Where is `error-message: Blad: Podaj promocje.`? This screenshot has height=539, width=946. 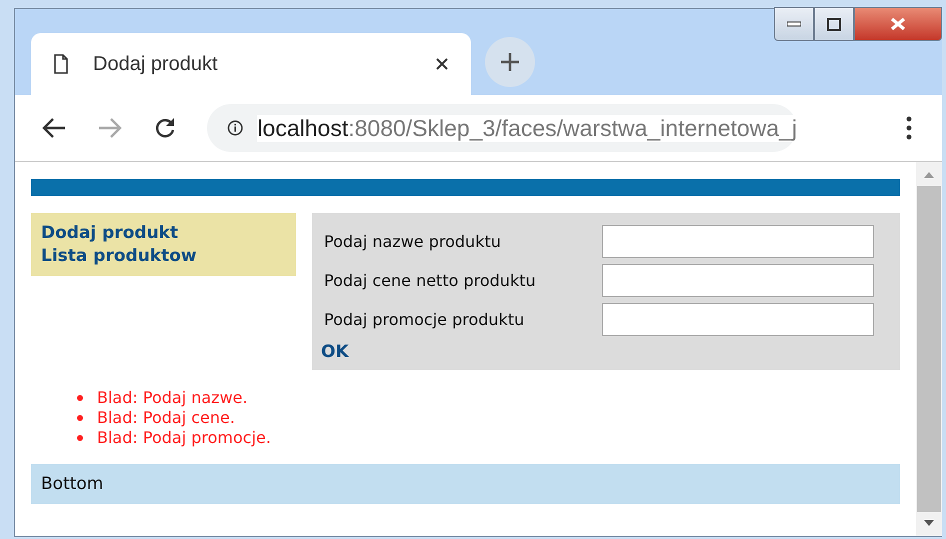
error-message: Blad: Podaj promocje. is located at coordinates (184, 438).